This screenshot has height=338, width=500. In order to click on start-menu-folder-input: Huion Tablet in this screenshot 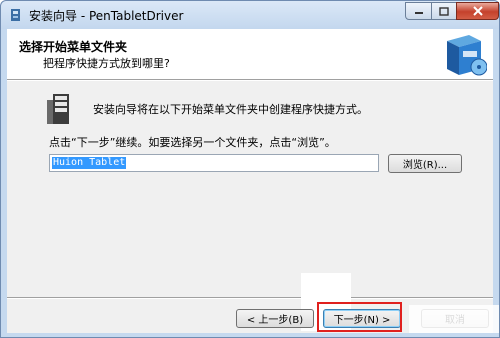, I will do `click(214, 163)`.